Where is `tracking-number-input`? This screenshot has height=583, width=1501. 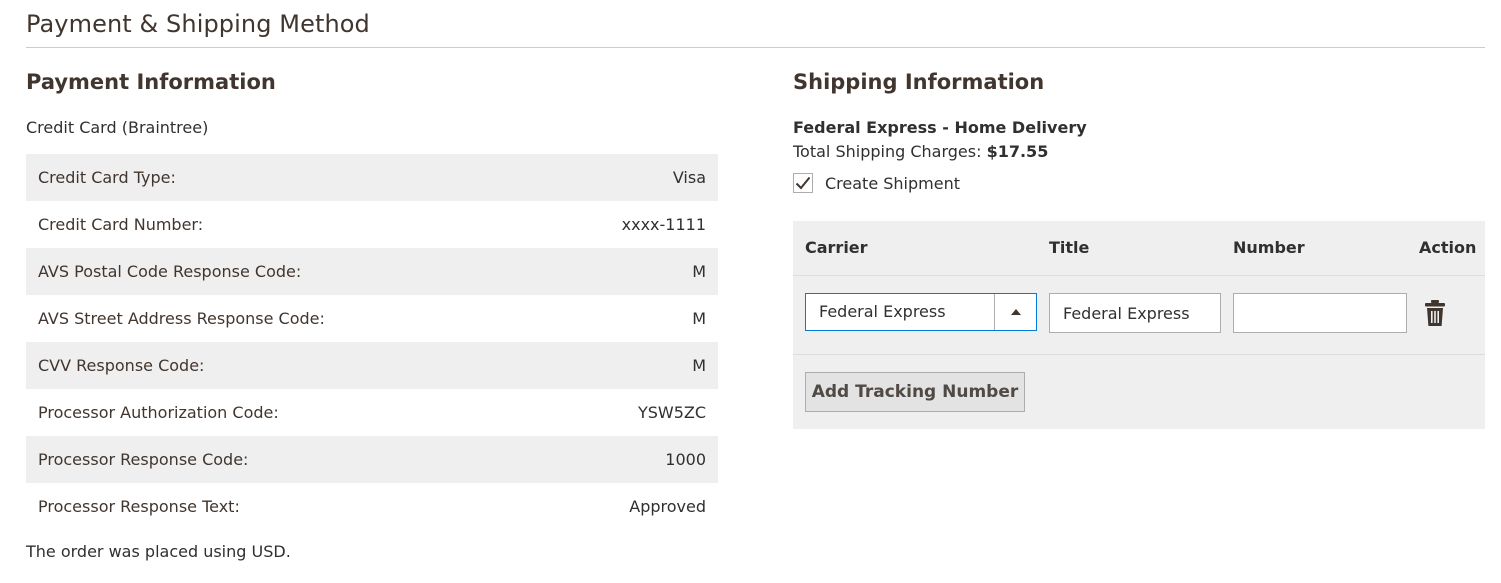 tracking-number-input is located at coordinates (1320, 313).